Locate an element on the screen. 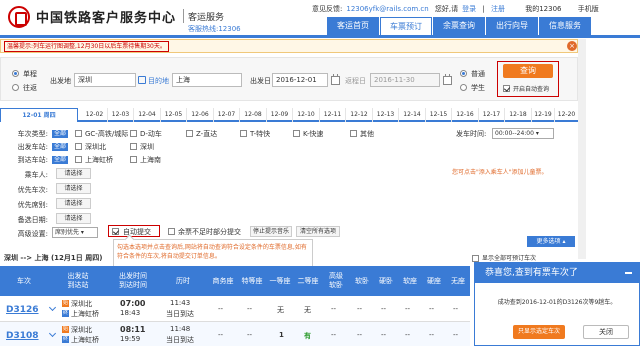 The height and width of the screenshot is (346, 640). register-link: 注册 is located at coordinates (498, 9).